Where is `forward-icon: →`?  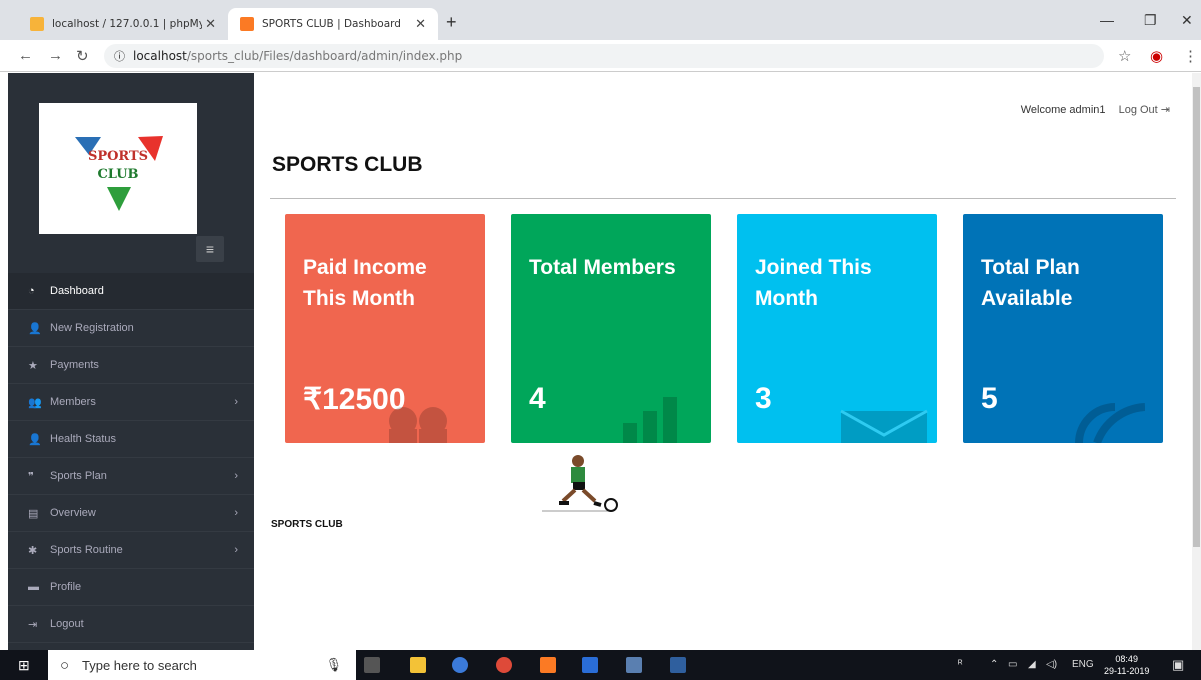 forward-icon: → is located at coordinates (55, 55).